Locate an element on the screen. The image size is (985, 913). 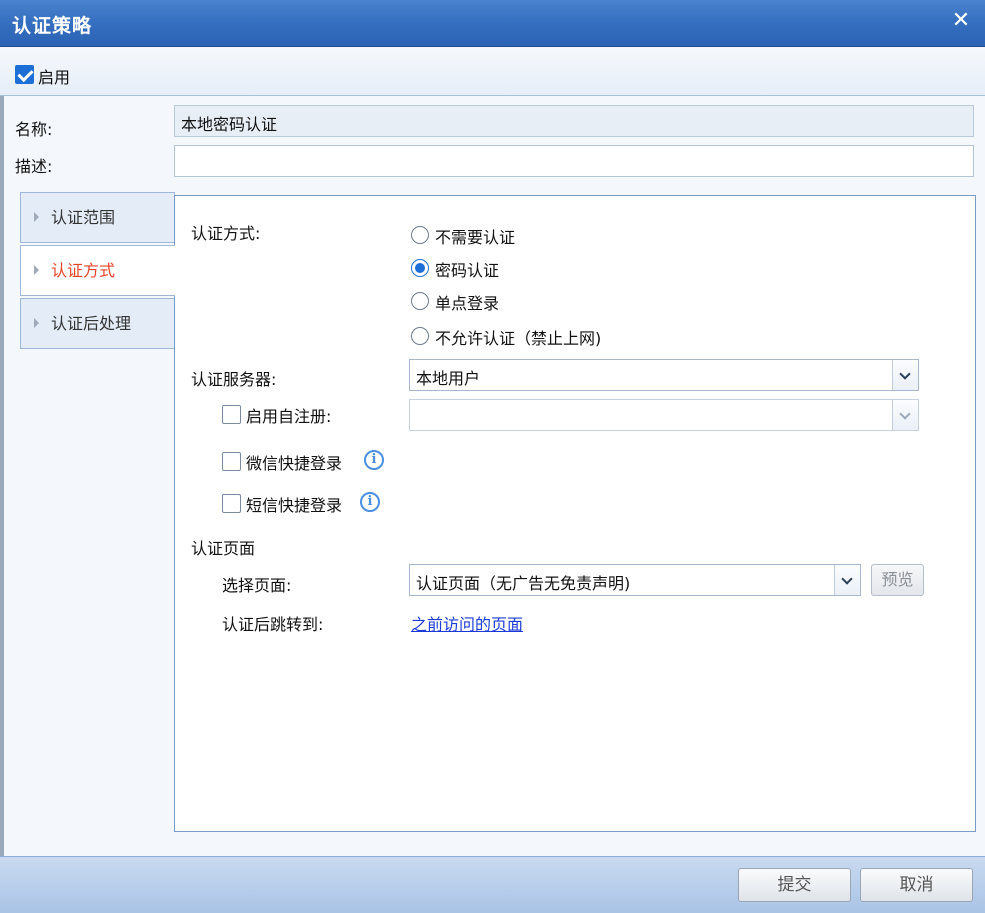
auth-server-select: 本地用户 is located at coordinates (664, 375).